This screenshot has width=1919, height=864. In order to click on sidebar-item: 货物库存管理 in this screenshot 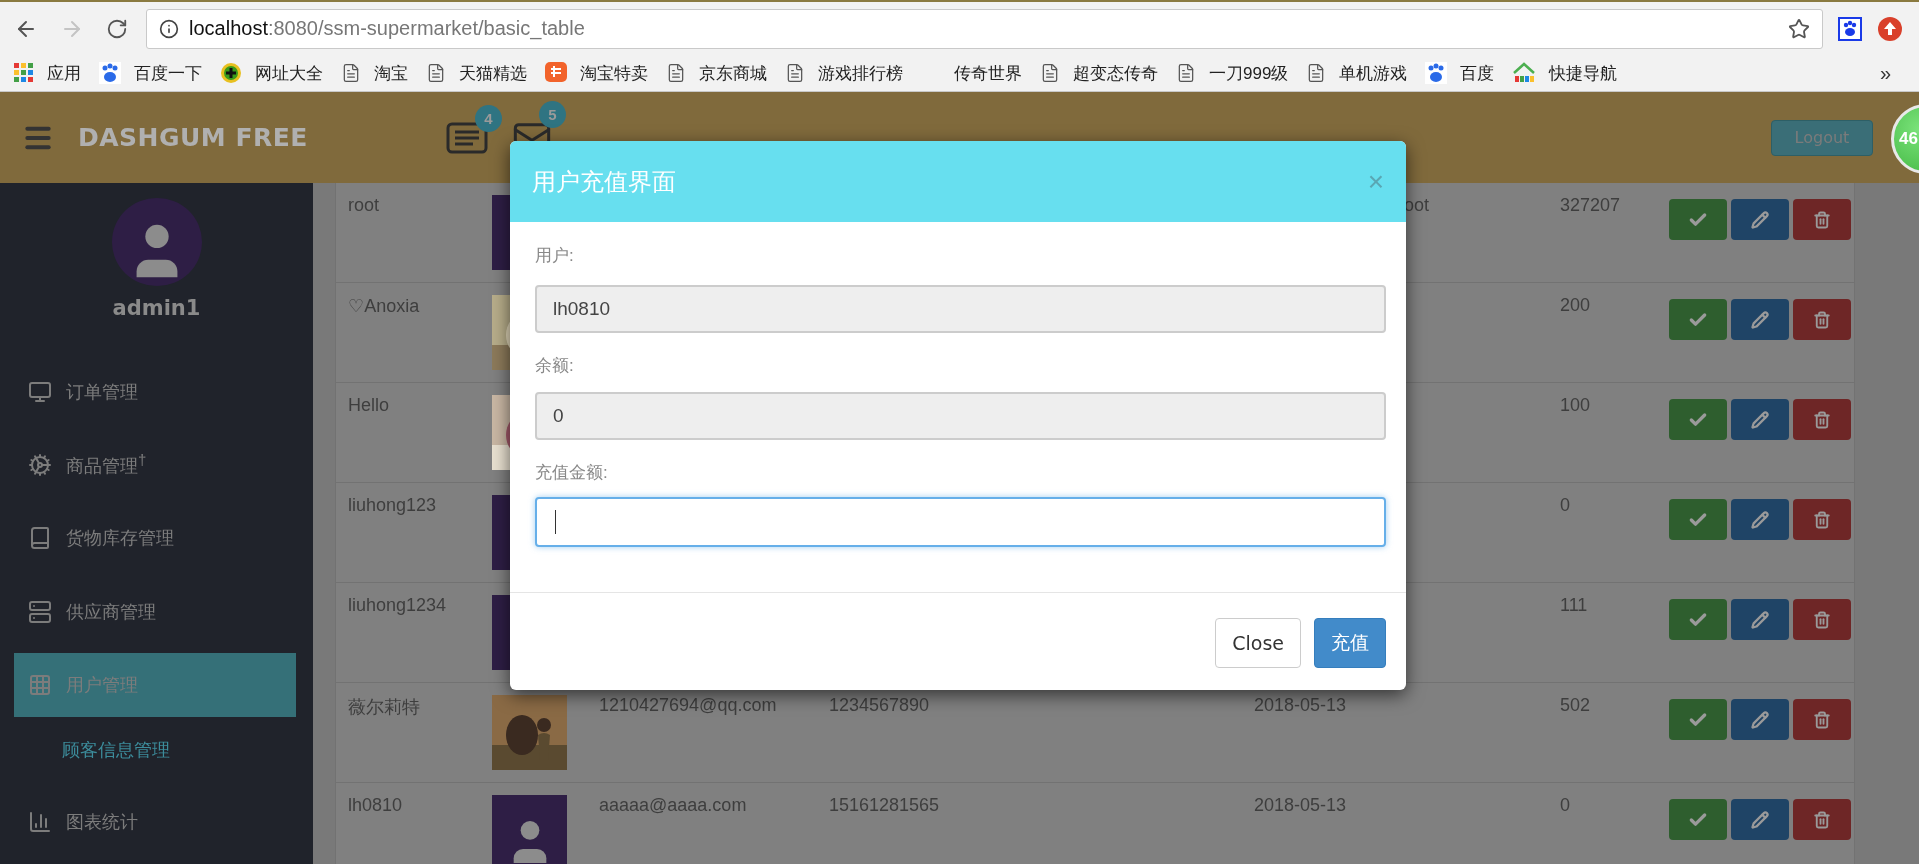, I will do `click(155, 538)`.